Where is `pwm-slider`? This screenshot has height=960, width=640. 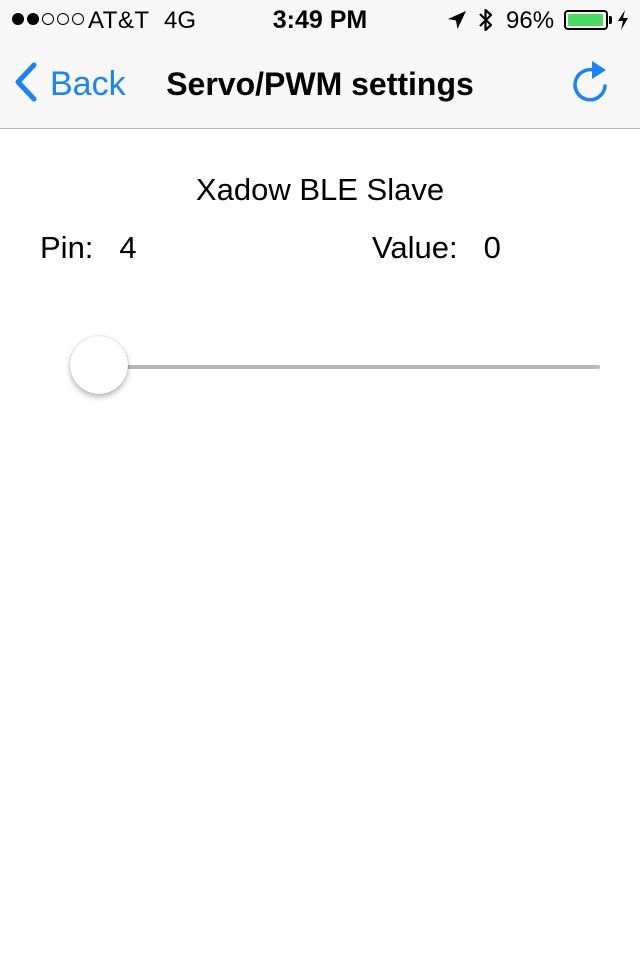
pwm-slider is located at coordinates (335, 366).